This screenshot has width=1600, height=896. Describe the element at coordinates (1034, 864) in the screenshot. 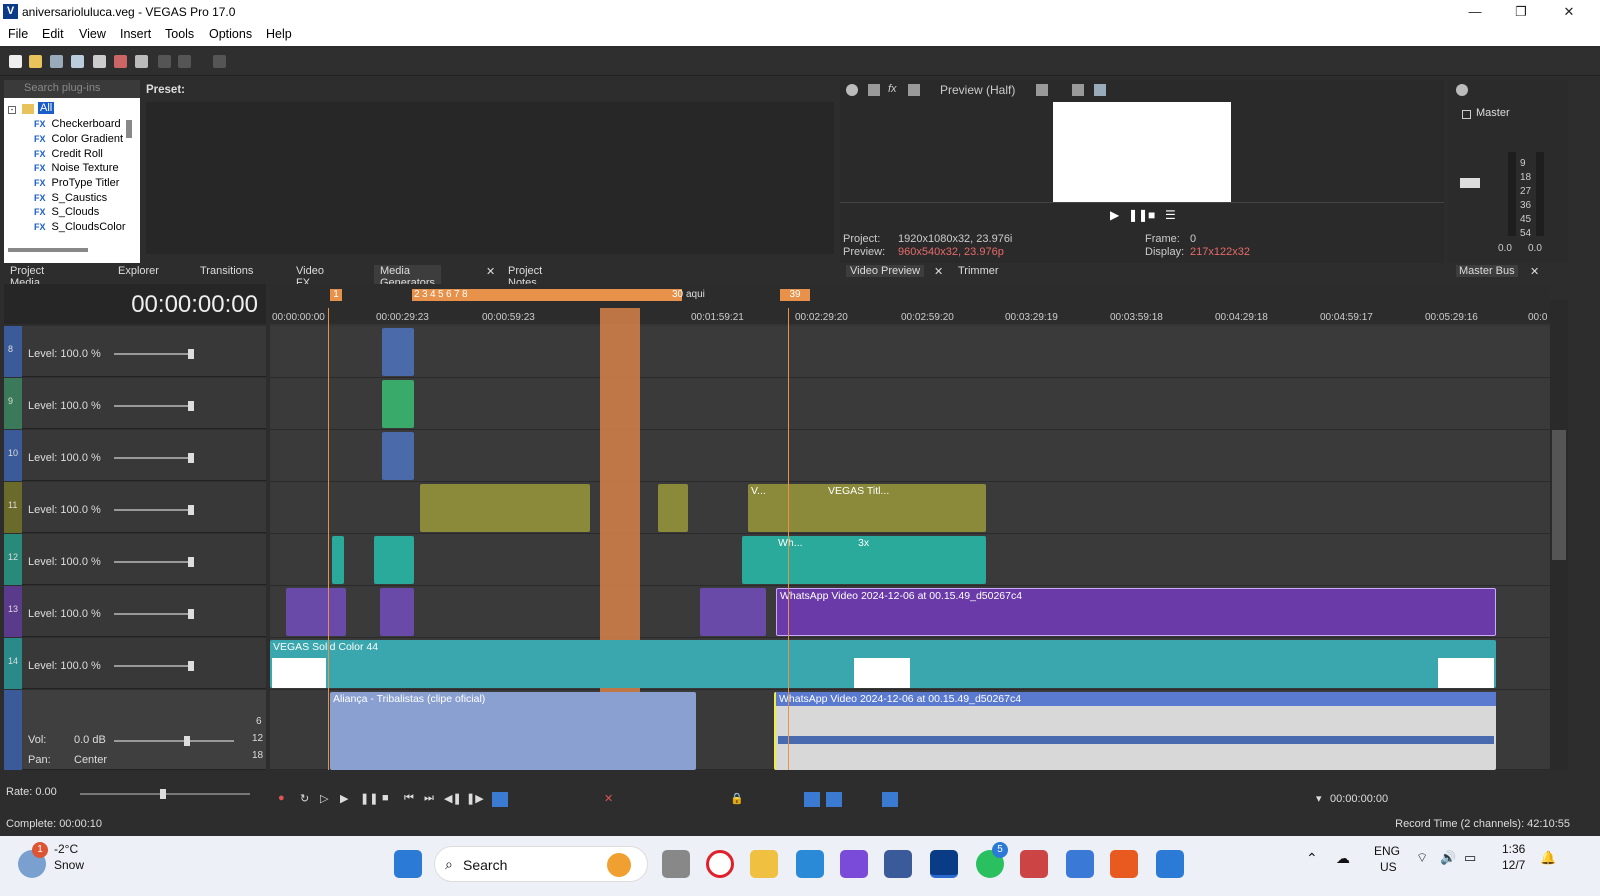

I see `snipping-icon` at that location.